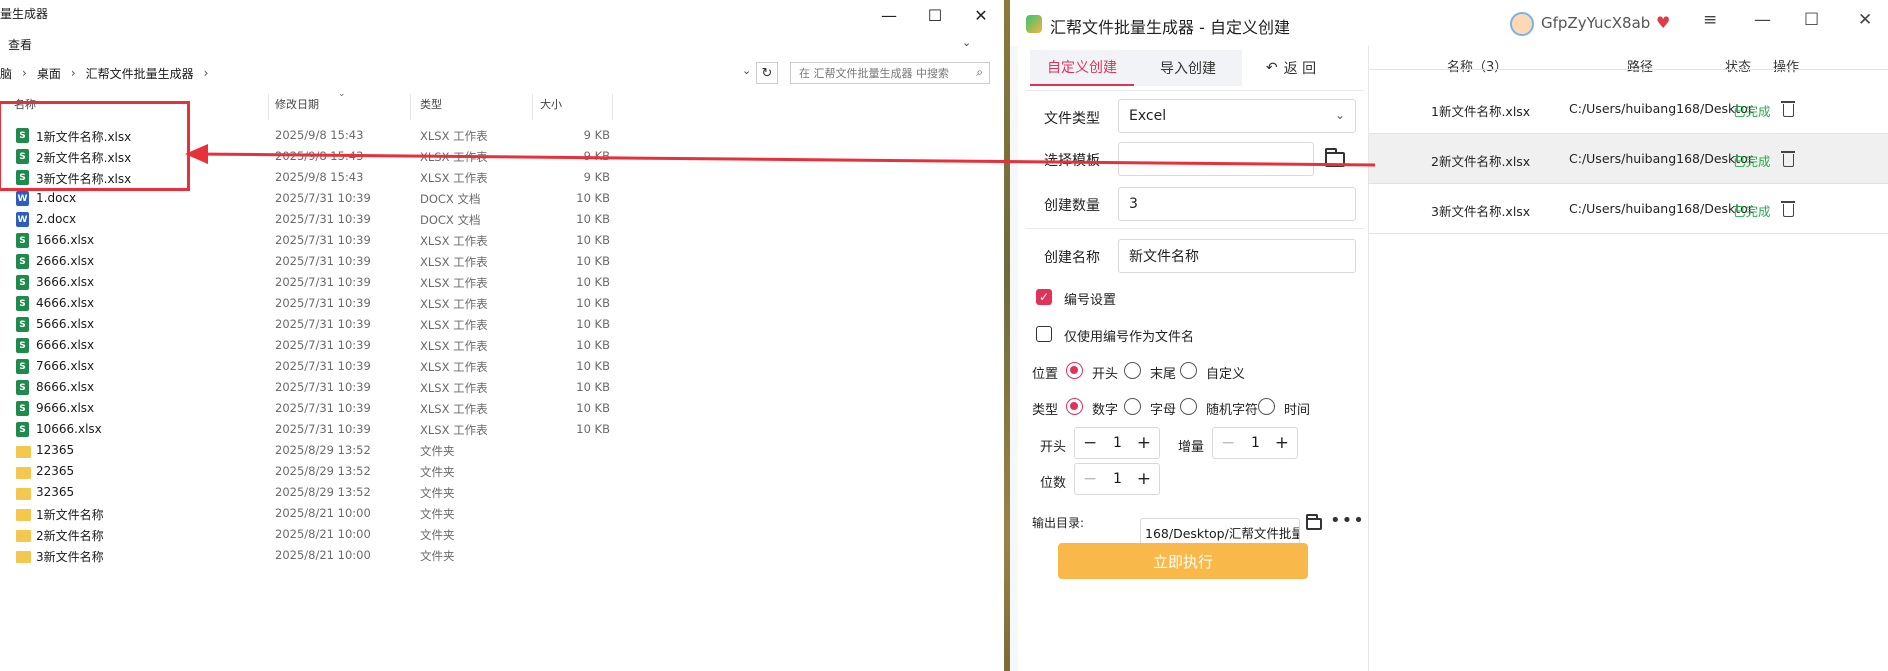  I want to click on file-row: W 1.docx 2025/7/31 10:39 DOCX 文档 10 KB, so click(305, 199).